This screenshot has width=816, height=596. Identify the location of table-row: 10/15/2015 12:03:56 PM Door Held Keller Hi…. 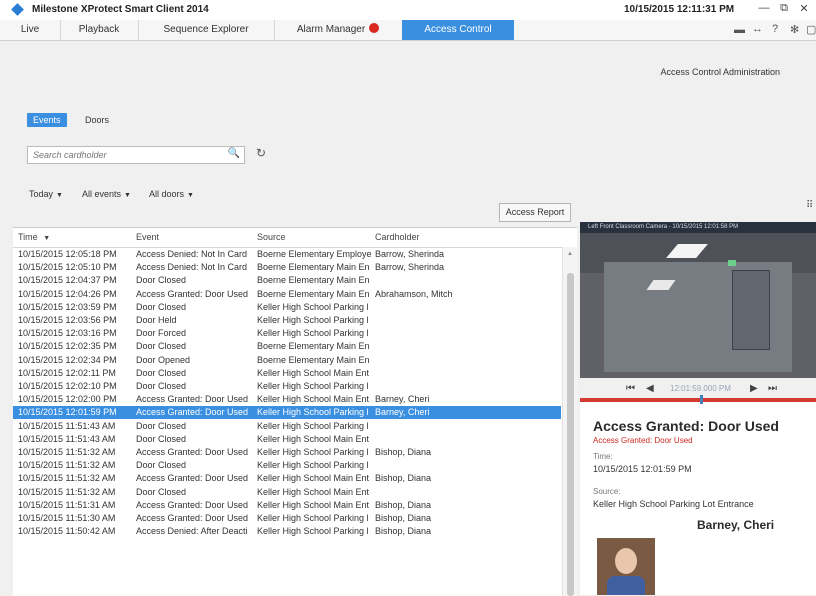
(287, 320).